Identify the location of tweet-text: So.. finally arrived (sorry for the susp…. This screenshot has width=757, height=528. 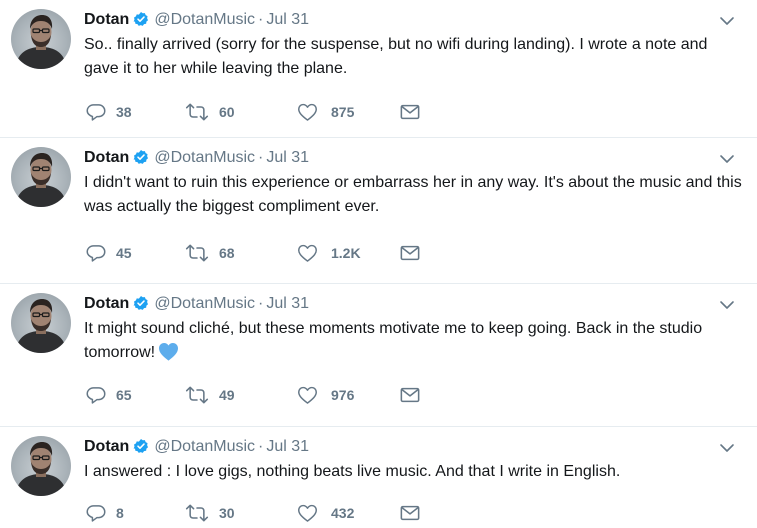
(414, 57).